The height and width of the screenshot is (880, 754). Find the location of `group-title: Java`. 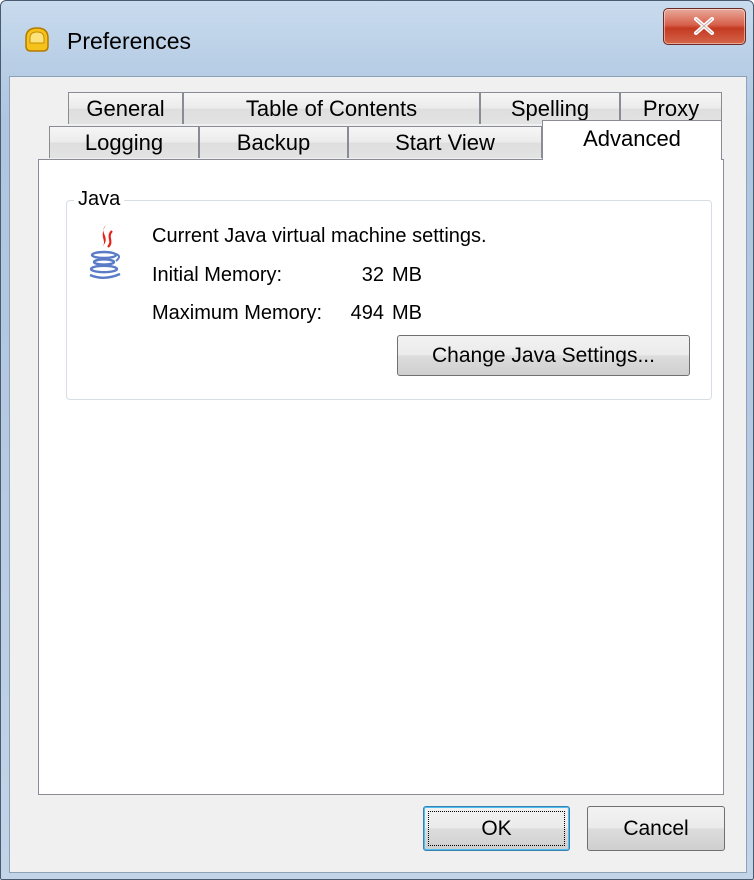

group-title: Java is located at coordinates (99, 199).